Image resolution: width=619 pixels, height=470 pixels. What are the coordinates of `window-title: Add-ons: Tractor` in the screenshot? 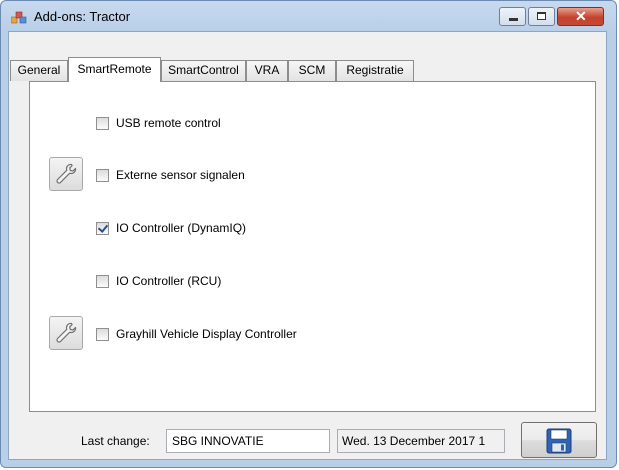 It's located at (82, 16).